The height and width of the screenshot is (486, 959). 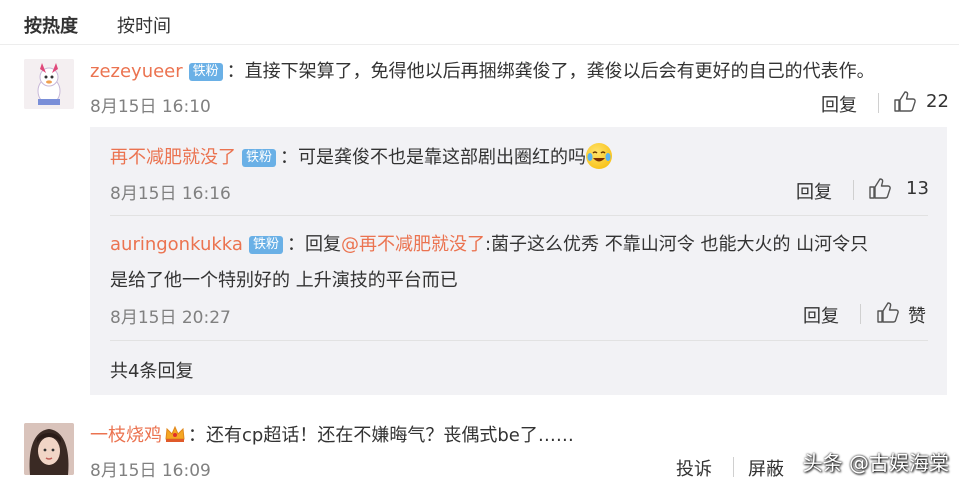 What do you see at coordinates (676, 244) in the screenshot?
I see `reply-text: :菌子这么优秀 不靠山河令 也能大火的 山河令只` at bounding box center [676, 244].